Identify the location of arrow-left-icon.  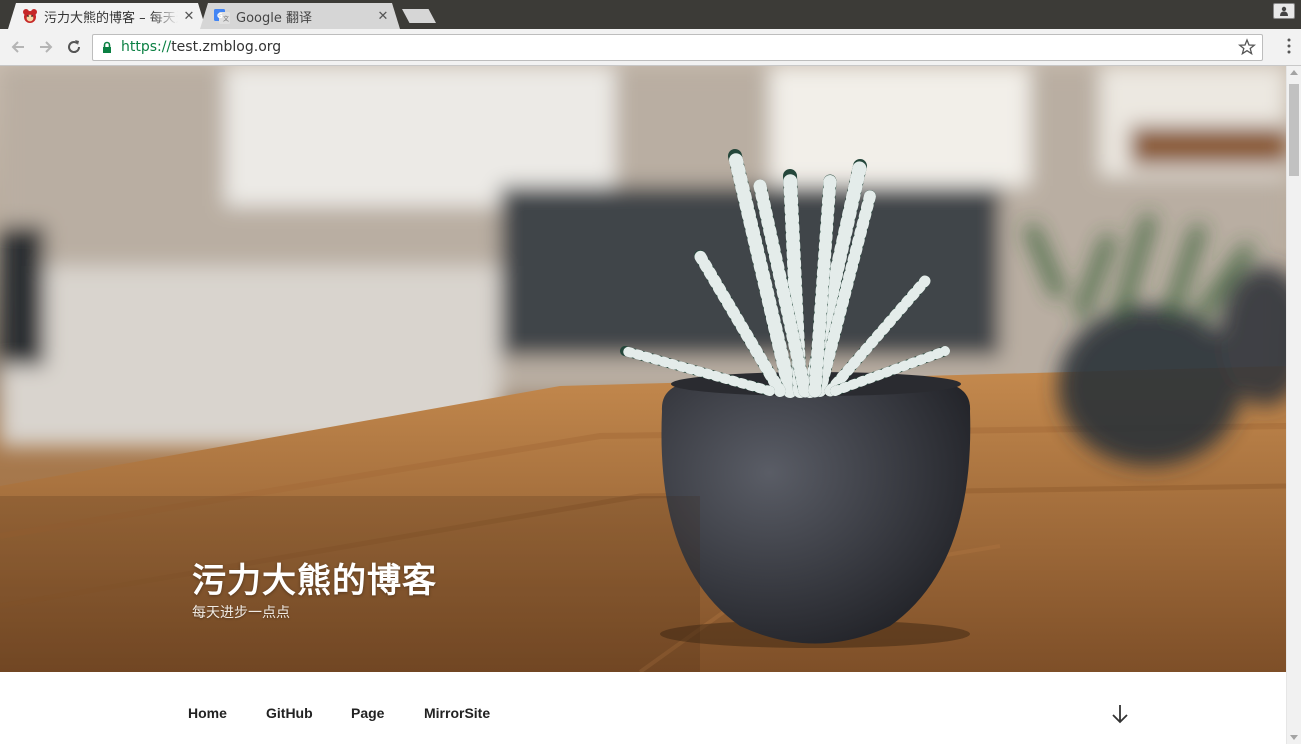
(17, 47).